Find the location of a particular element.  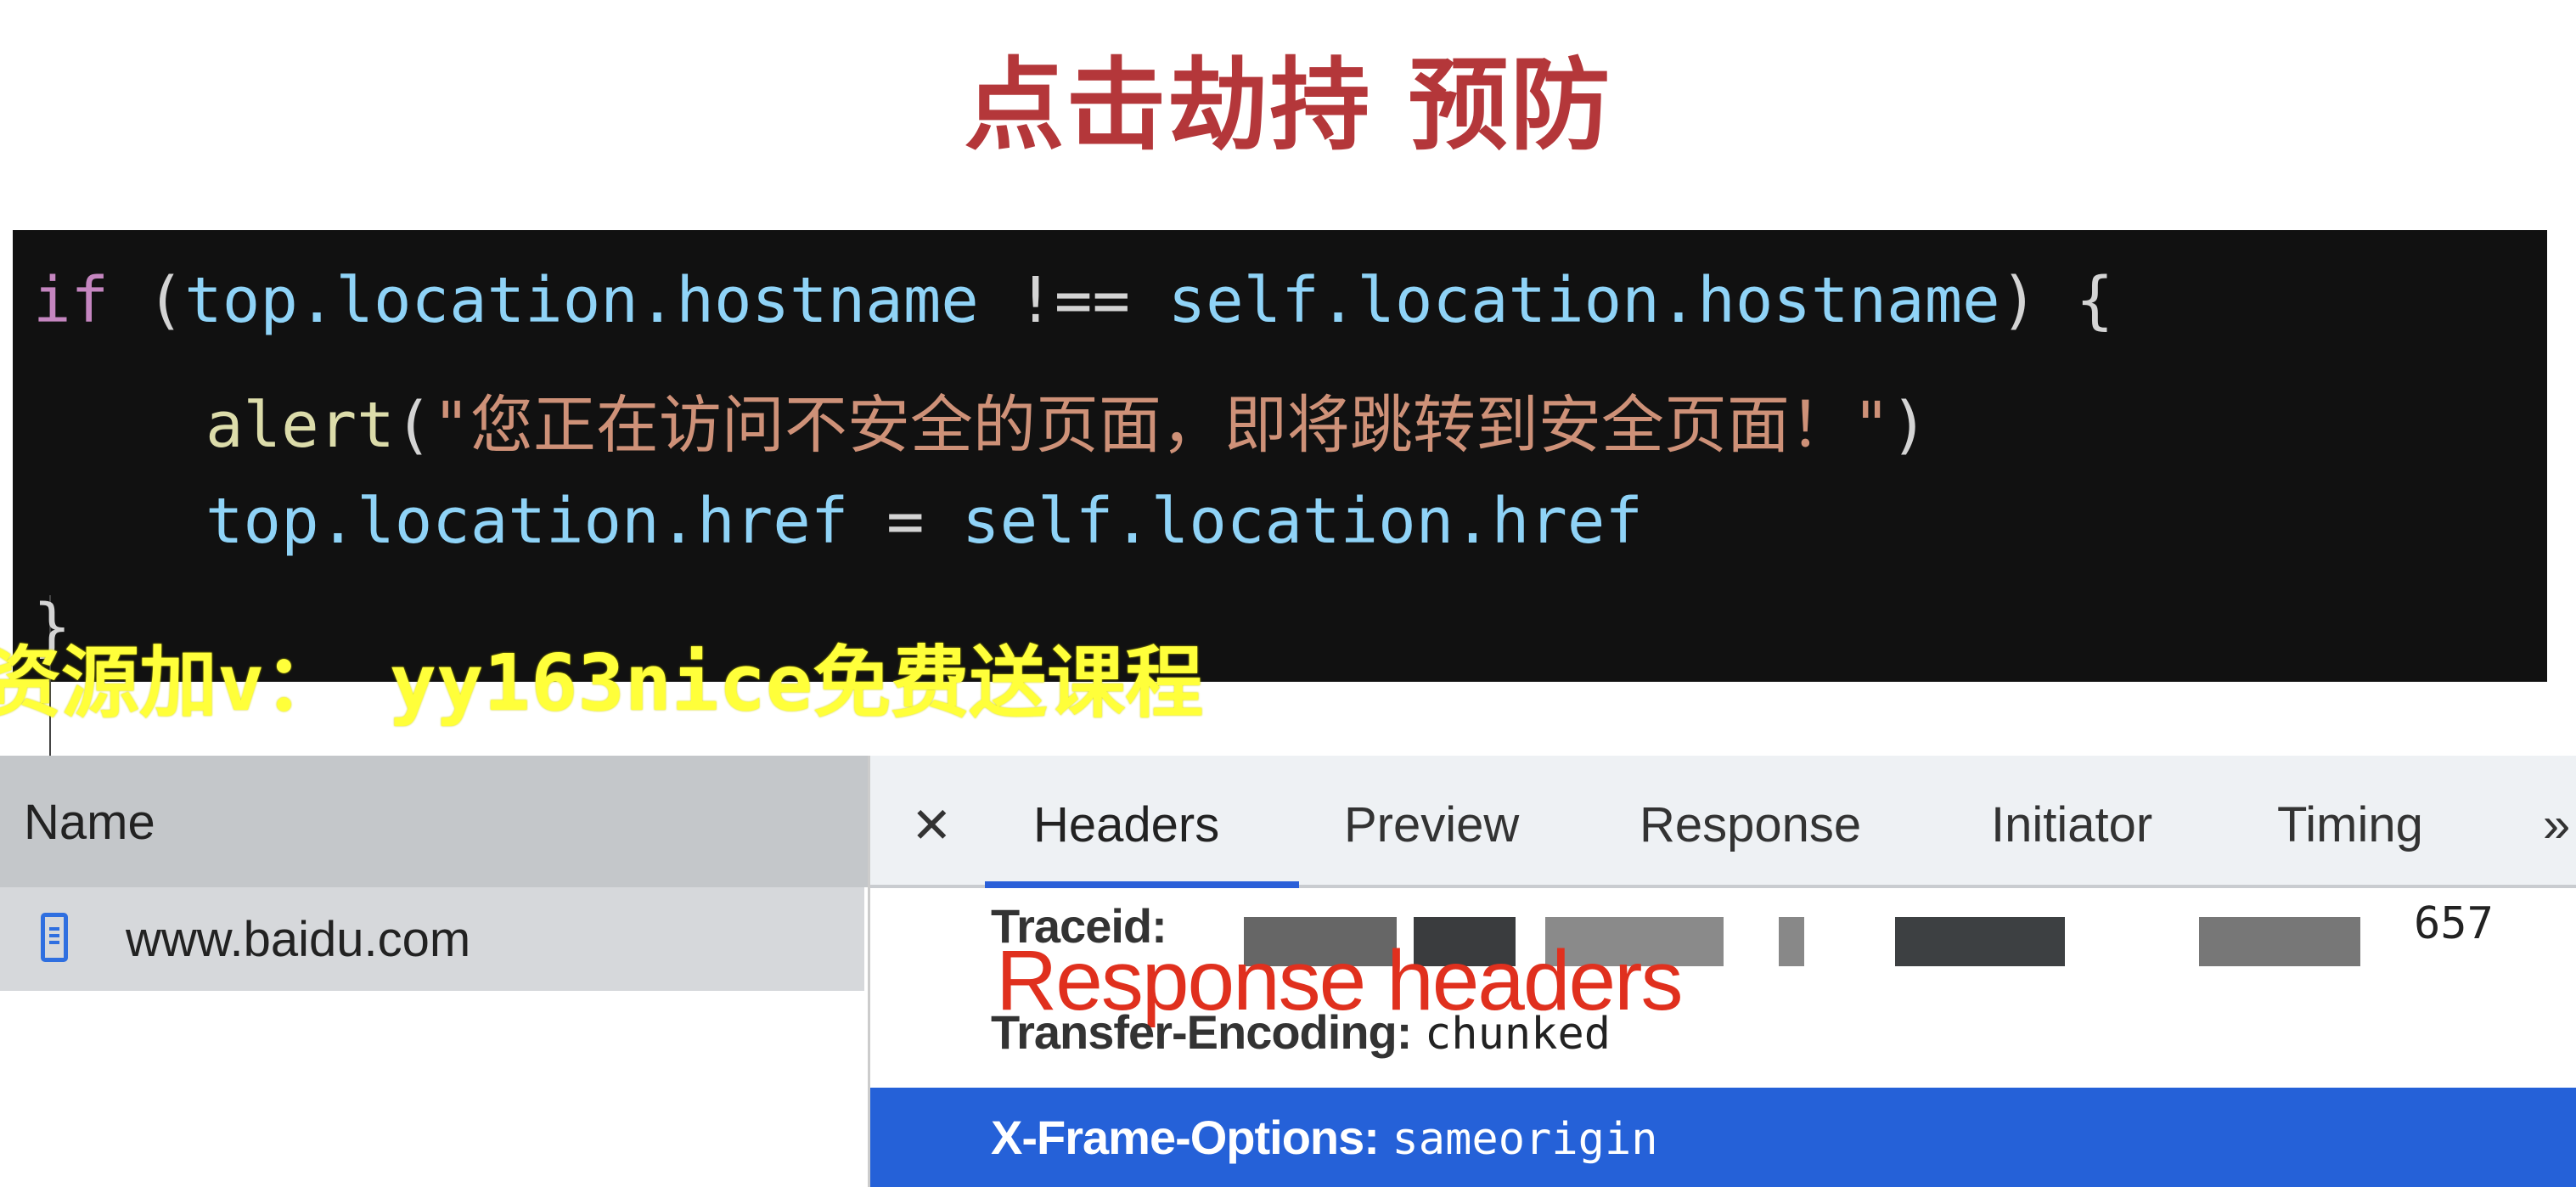

operator: !== is located at coordinates (1073, 300).